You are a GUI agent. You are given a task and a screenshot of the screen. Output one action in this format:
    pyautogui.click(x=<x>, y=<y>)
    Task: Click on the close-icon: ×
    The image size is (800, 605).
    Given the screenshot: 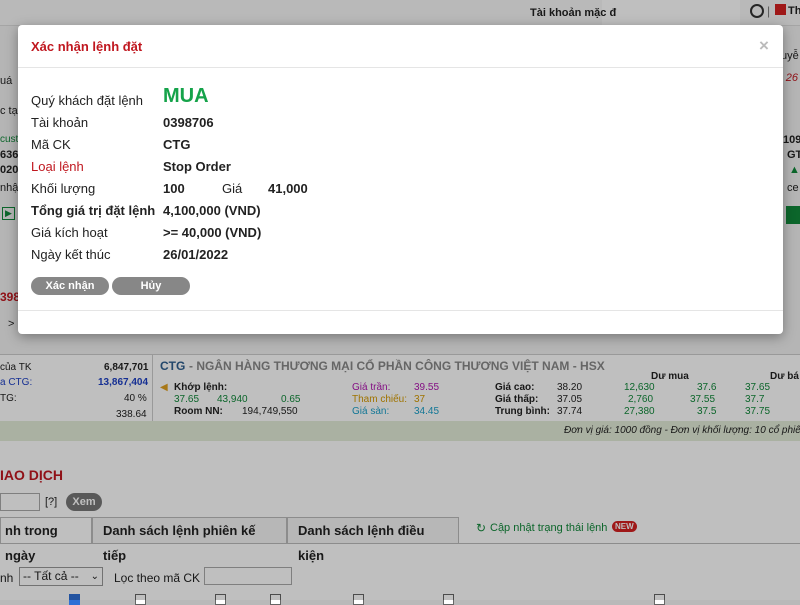 What is the action you would take?
    pyautogui.click(x=764, y=46)
    